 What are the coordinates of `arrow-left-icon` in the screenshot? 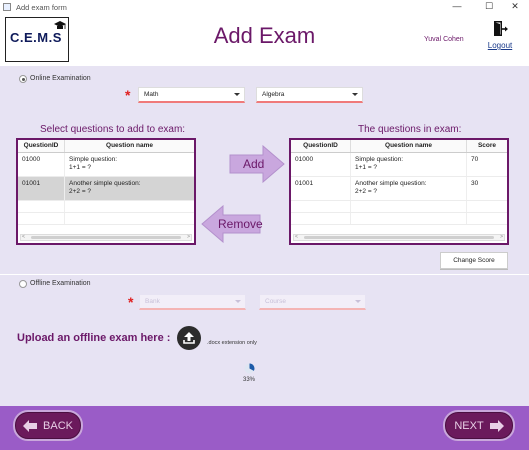 It's located at (30, 425).